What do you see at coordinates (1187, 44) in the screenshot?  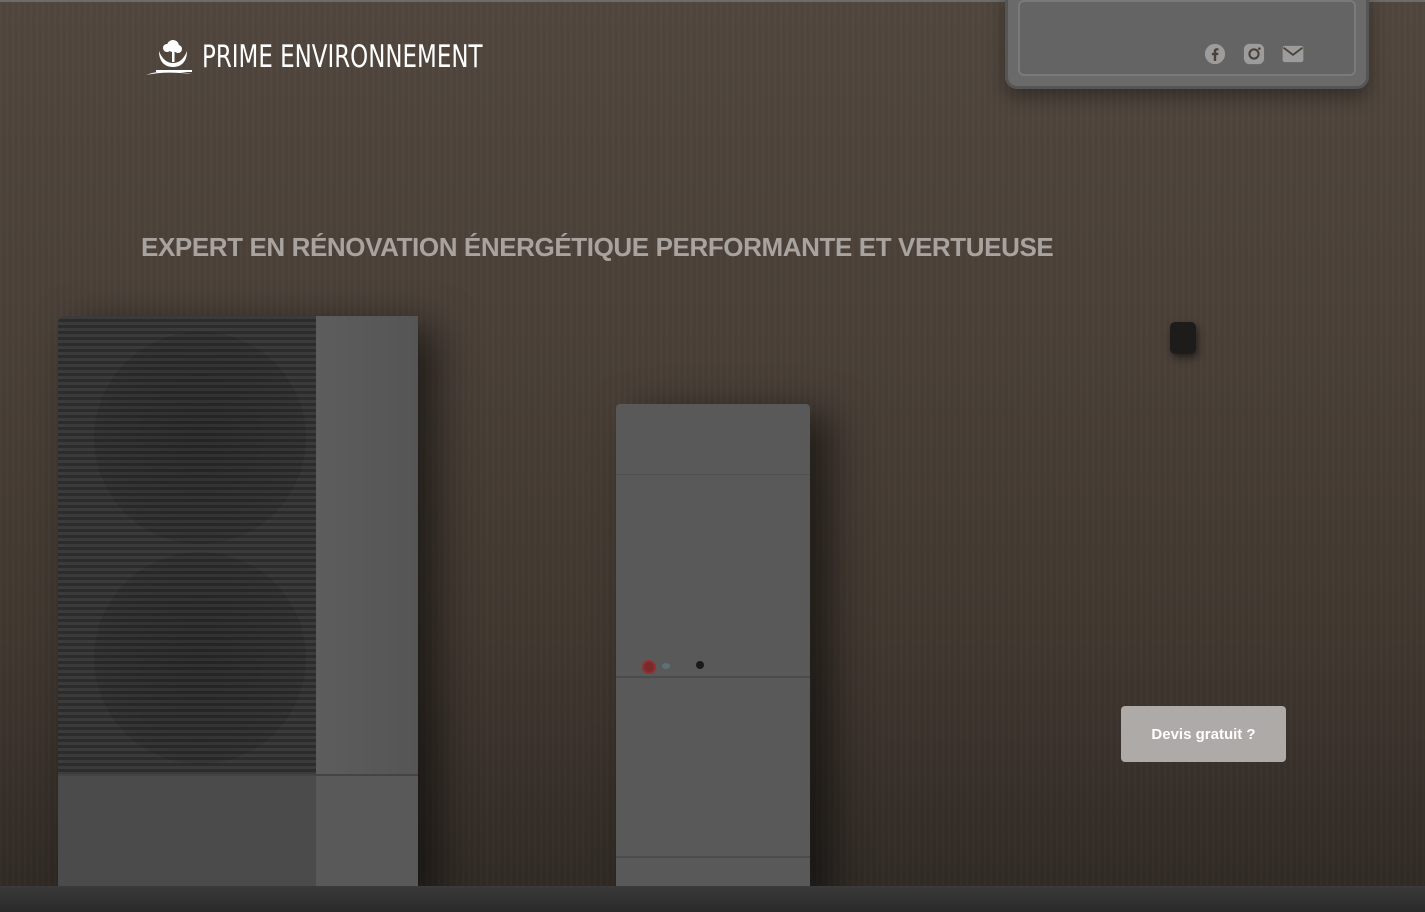 I see `wall-thermostat-image` at bounding box center [1187, 44].